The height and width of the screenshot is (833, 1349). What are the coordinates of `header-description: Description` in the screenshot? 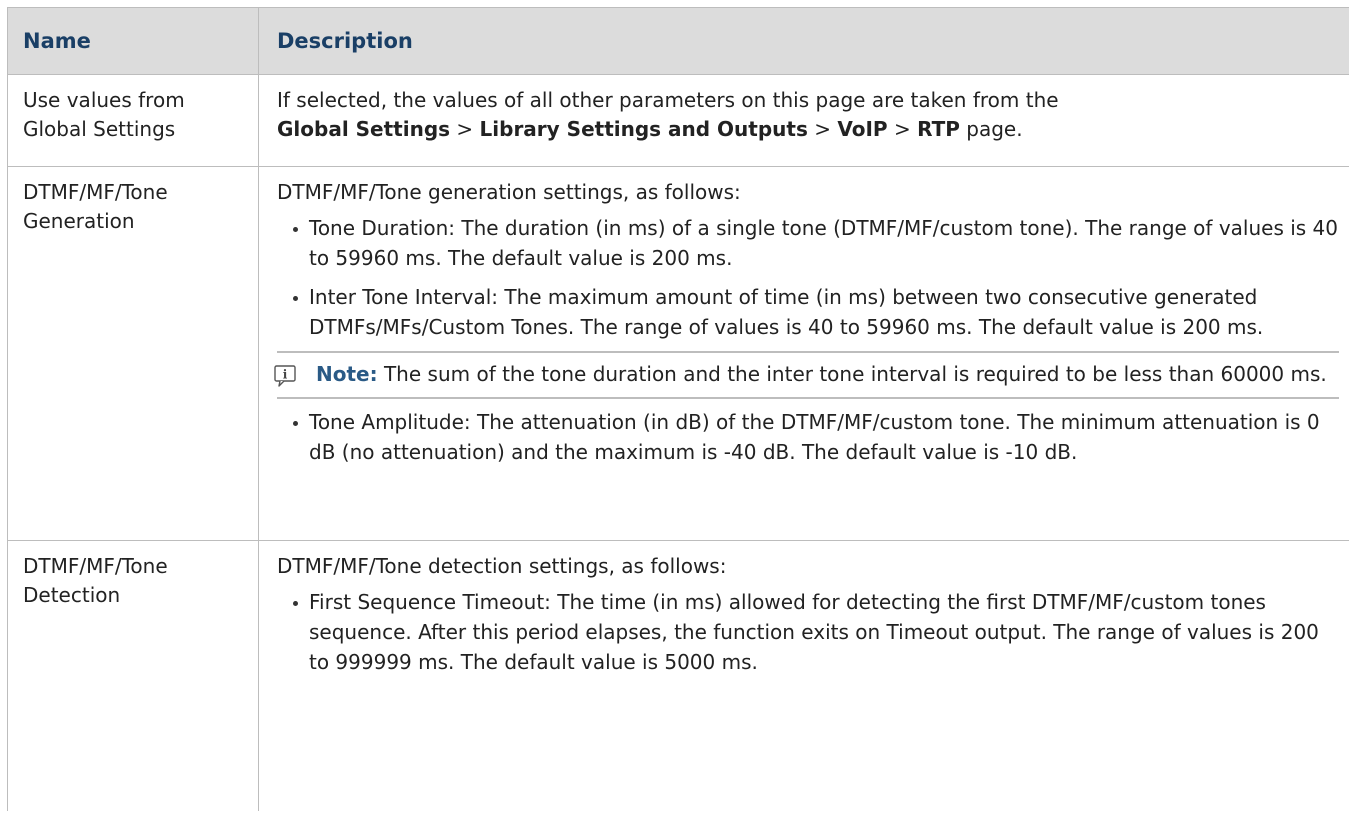 It's located at (345, 41).